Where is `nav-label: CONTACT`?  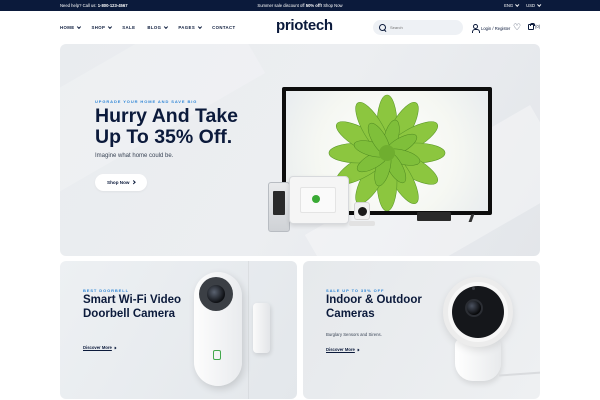 nav-label: CONTACT is located at coordinates (224, 27).